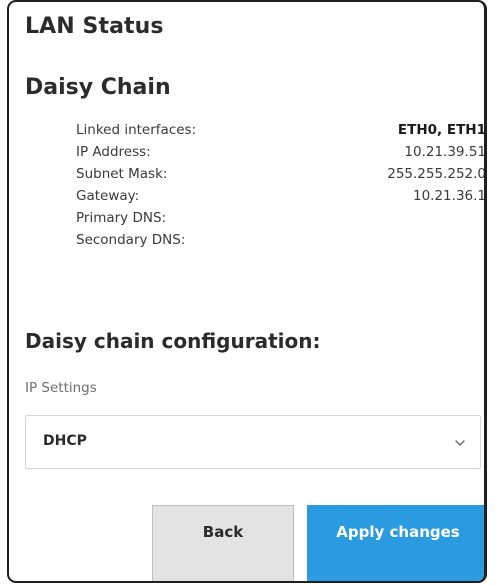 The height and width of the screenshot is (585, 496). Describe the element at coordinates (281, 133) in the screenshot. I see `info-row-linked-interfaces: Linked interfaces: ETH0, ETH1` at that location.